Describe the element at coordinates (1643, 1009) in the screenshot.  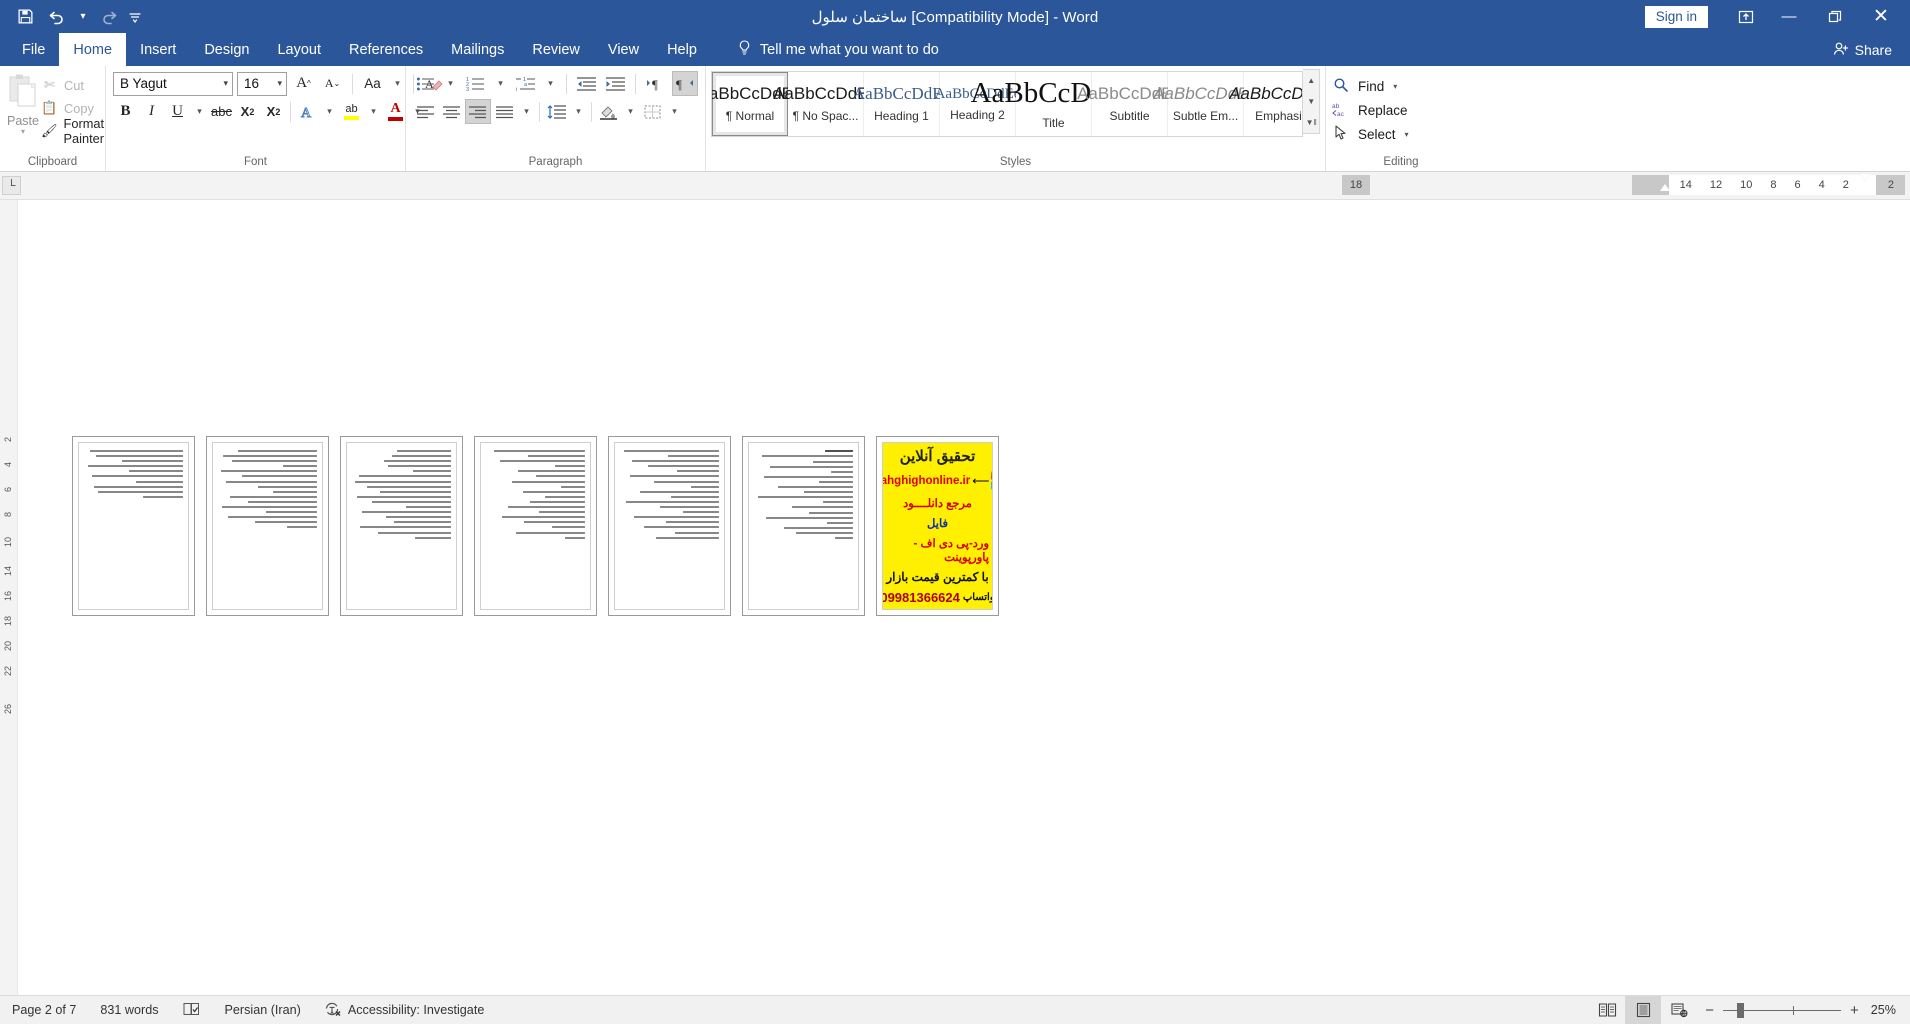
I see `print-layout-view-button` at that location.